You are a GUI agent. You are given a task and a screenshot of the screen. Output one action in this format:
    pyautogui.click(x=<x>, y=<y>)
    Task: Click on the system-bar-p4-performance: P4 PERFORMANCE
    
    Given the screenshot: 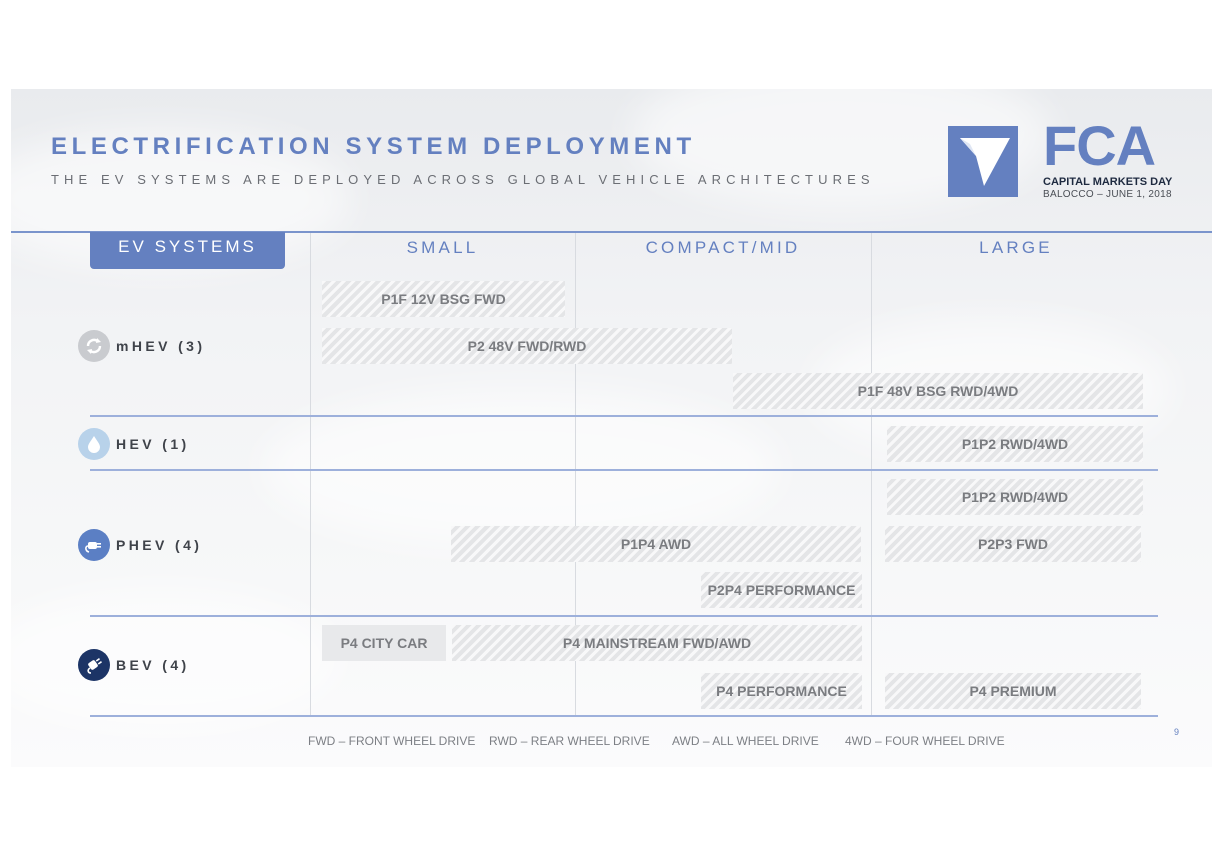 What is the action you would take?
    pyautogui.click(x=781, y=691)
    